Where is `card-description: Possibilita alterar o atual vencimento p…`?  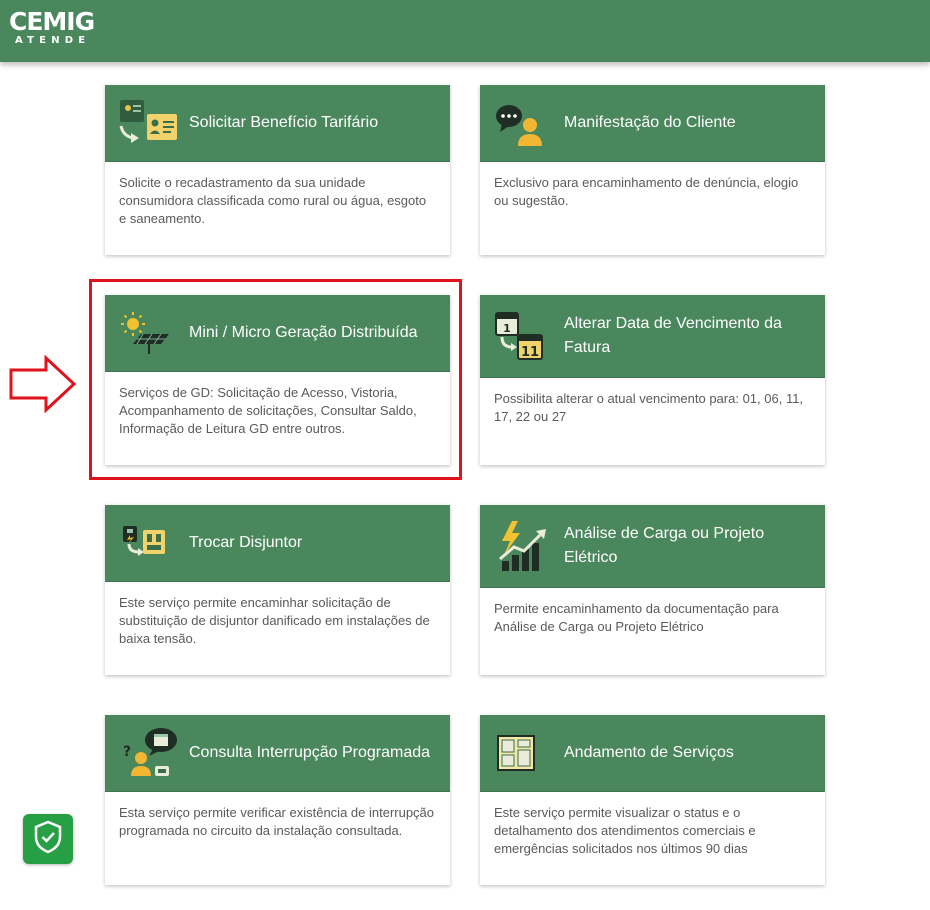 card-description: Possibilita alterar o atual vencimento p… is located at coordinates (649, 407).